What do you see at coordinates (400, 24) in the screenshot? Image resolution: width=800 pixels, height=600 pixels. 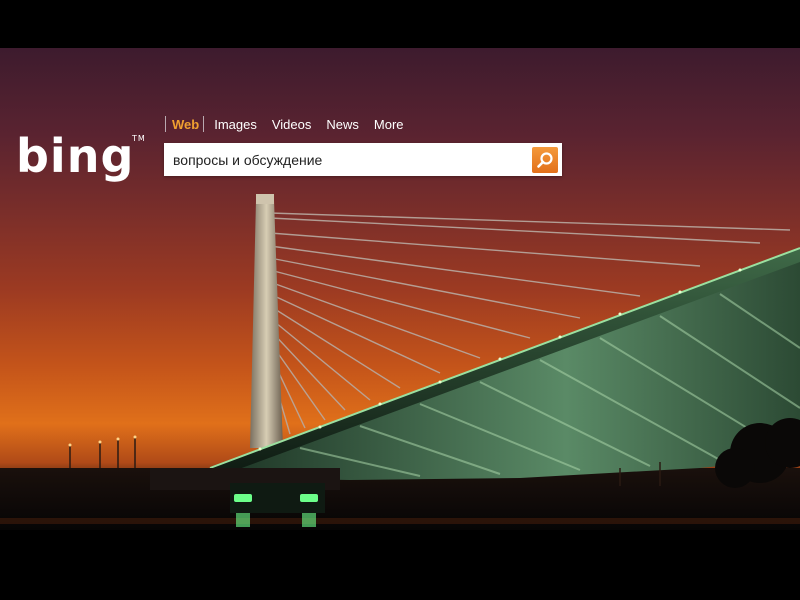 I see `top-letterbox` at bounding box center [400, 24].